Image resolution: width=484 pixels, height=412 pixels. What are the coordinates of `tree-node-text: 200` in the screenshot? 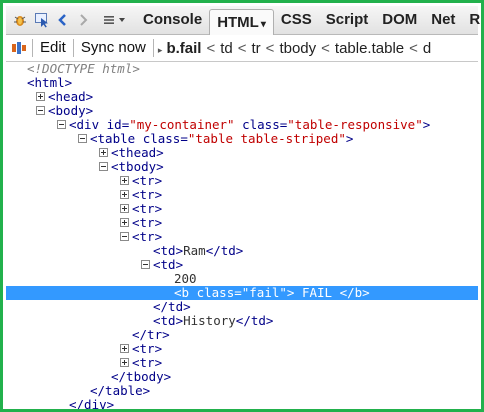 It's located at (242, 279).